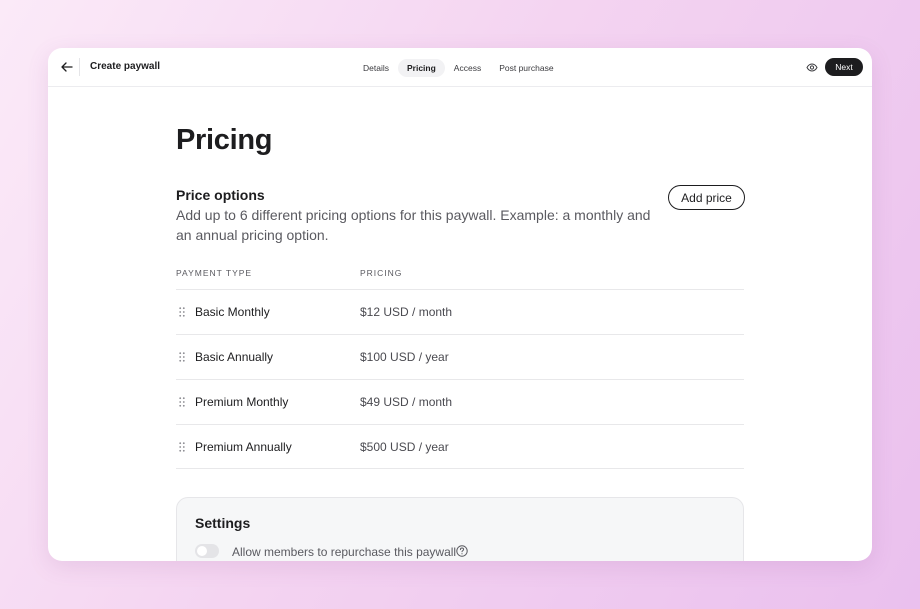 The width and height of the screenshot is (920, 609). Describe the element at coordinates (243, 447) in the screenshot. I see `payment-type: Premium Annually` at that location.